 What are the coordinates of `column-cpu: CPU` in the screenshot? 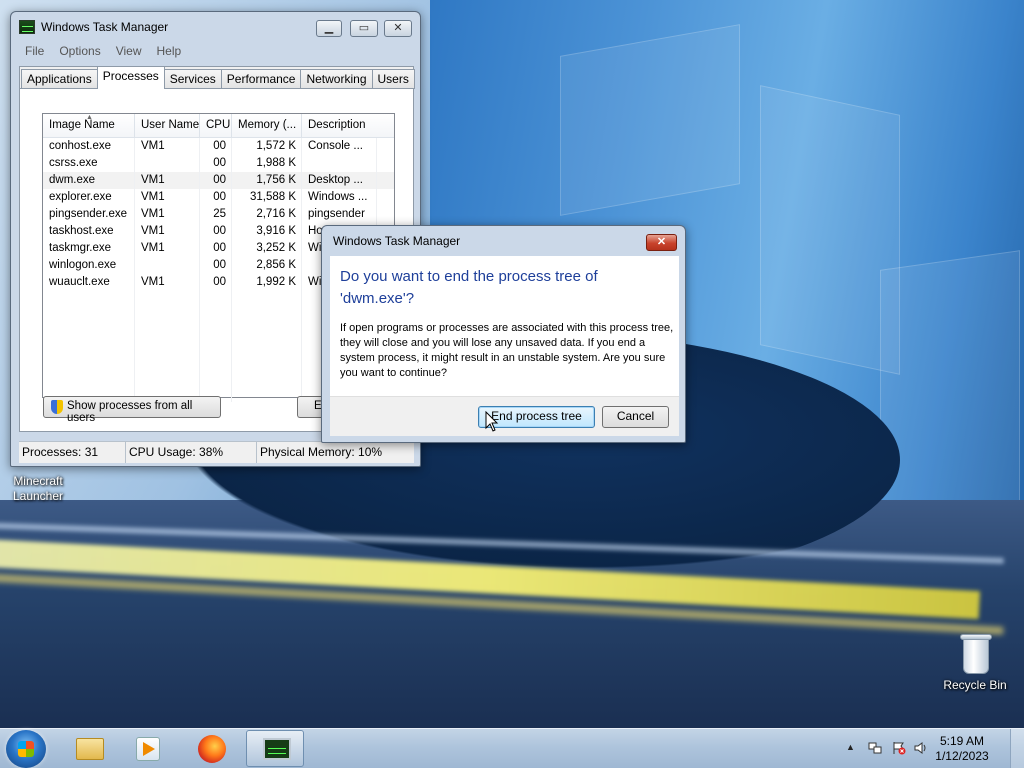 It's located at (216, 125).